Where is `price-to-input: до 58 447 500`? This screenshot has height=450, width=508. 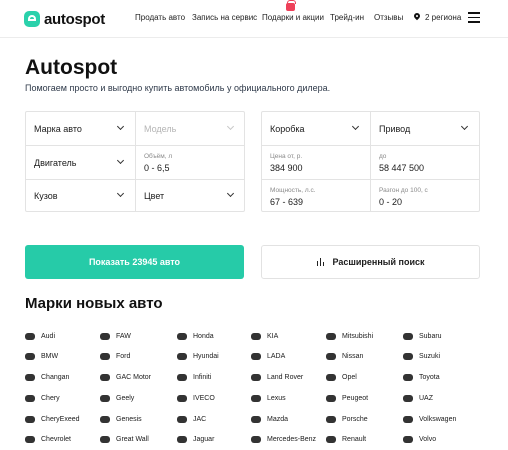
price-to-input: до 58 447 500 is located at coordinates (425, 163).